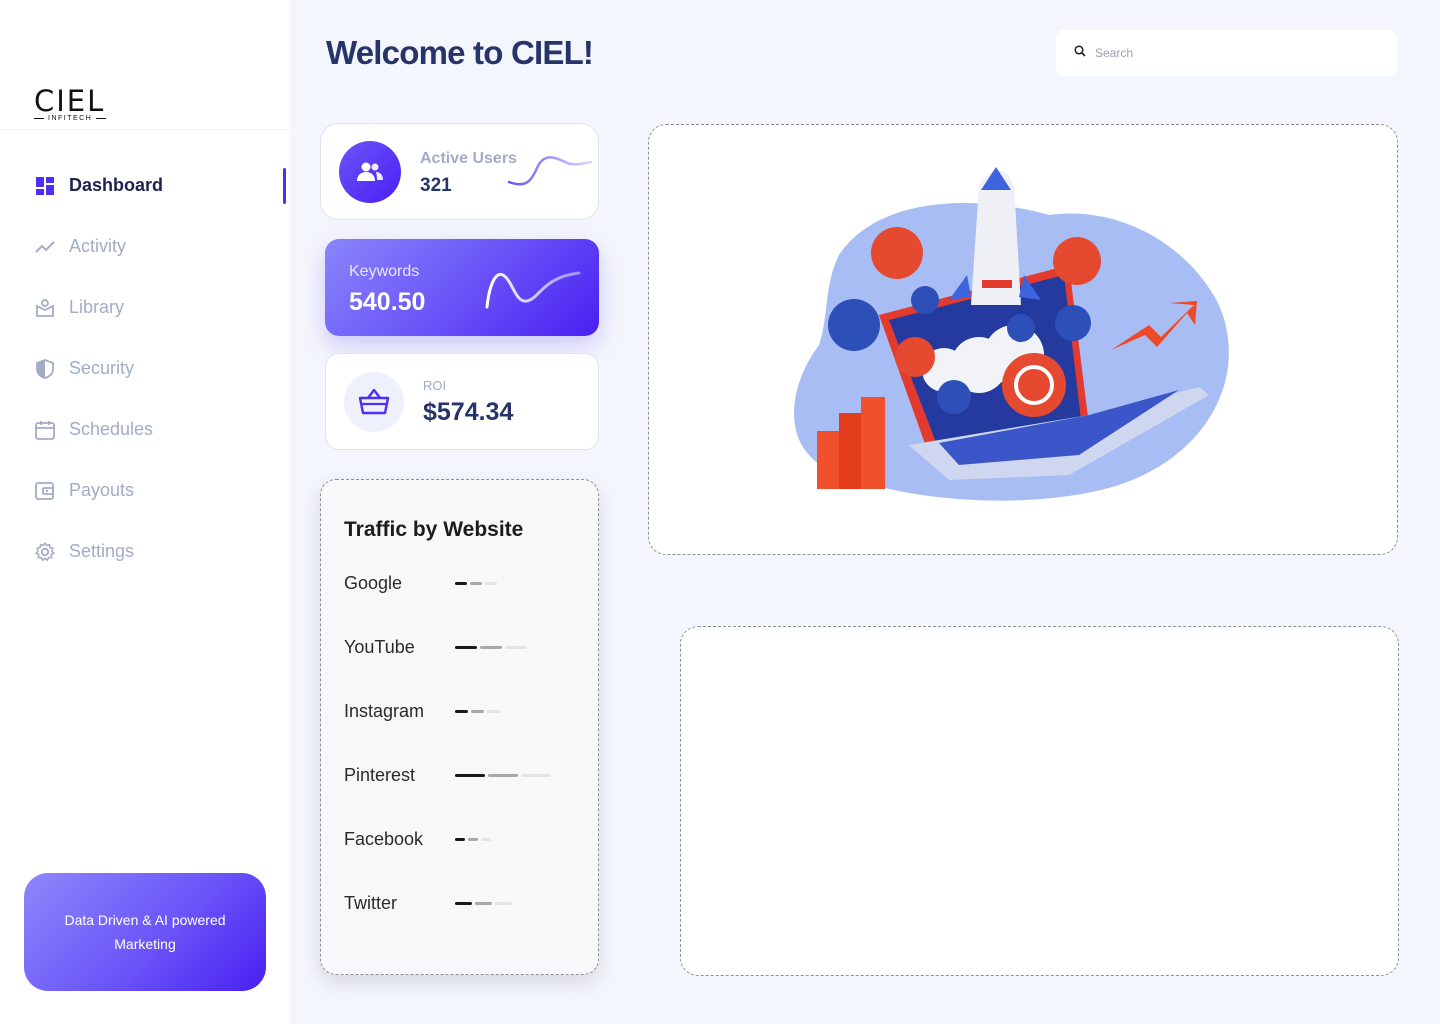 The image size is (1440, 1024). I want to click on logo-subtext: INFITECH, so click(70, 118).